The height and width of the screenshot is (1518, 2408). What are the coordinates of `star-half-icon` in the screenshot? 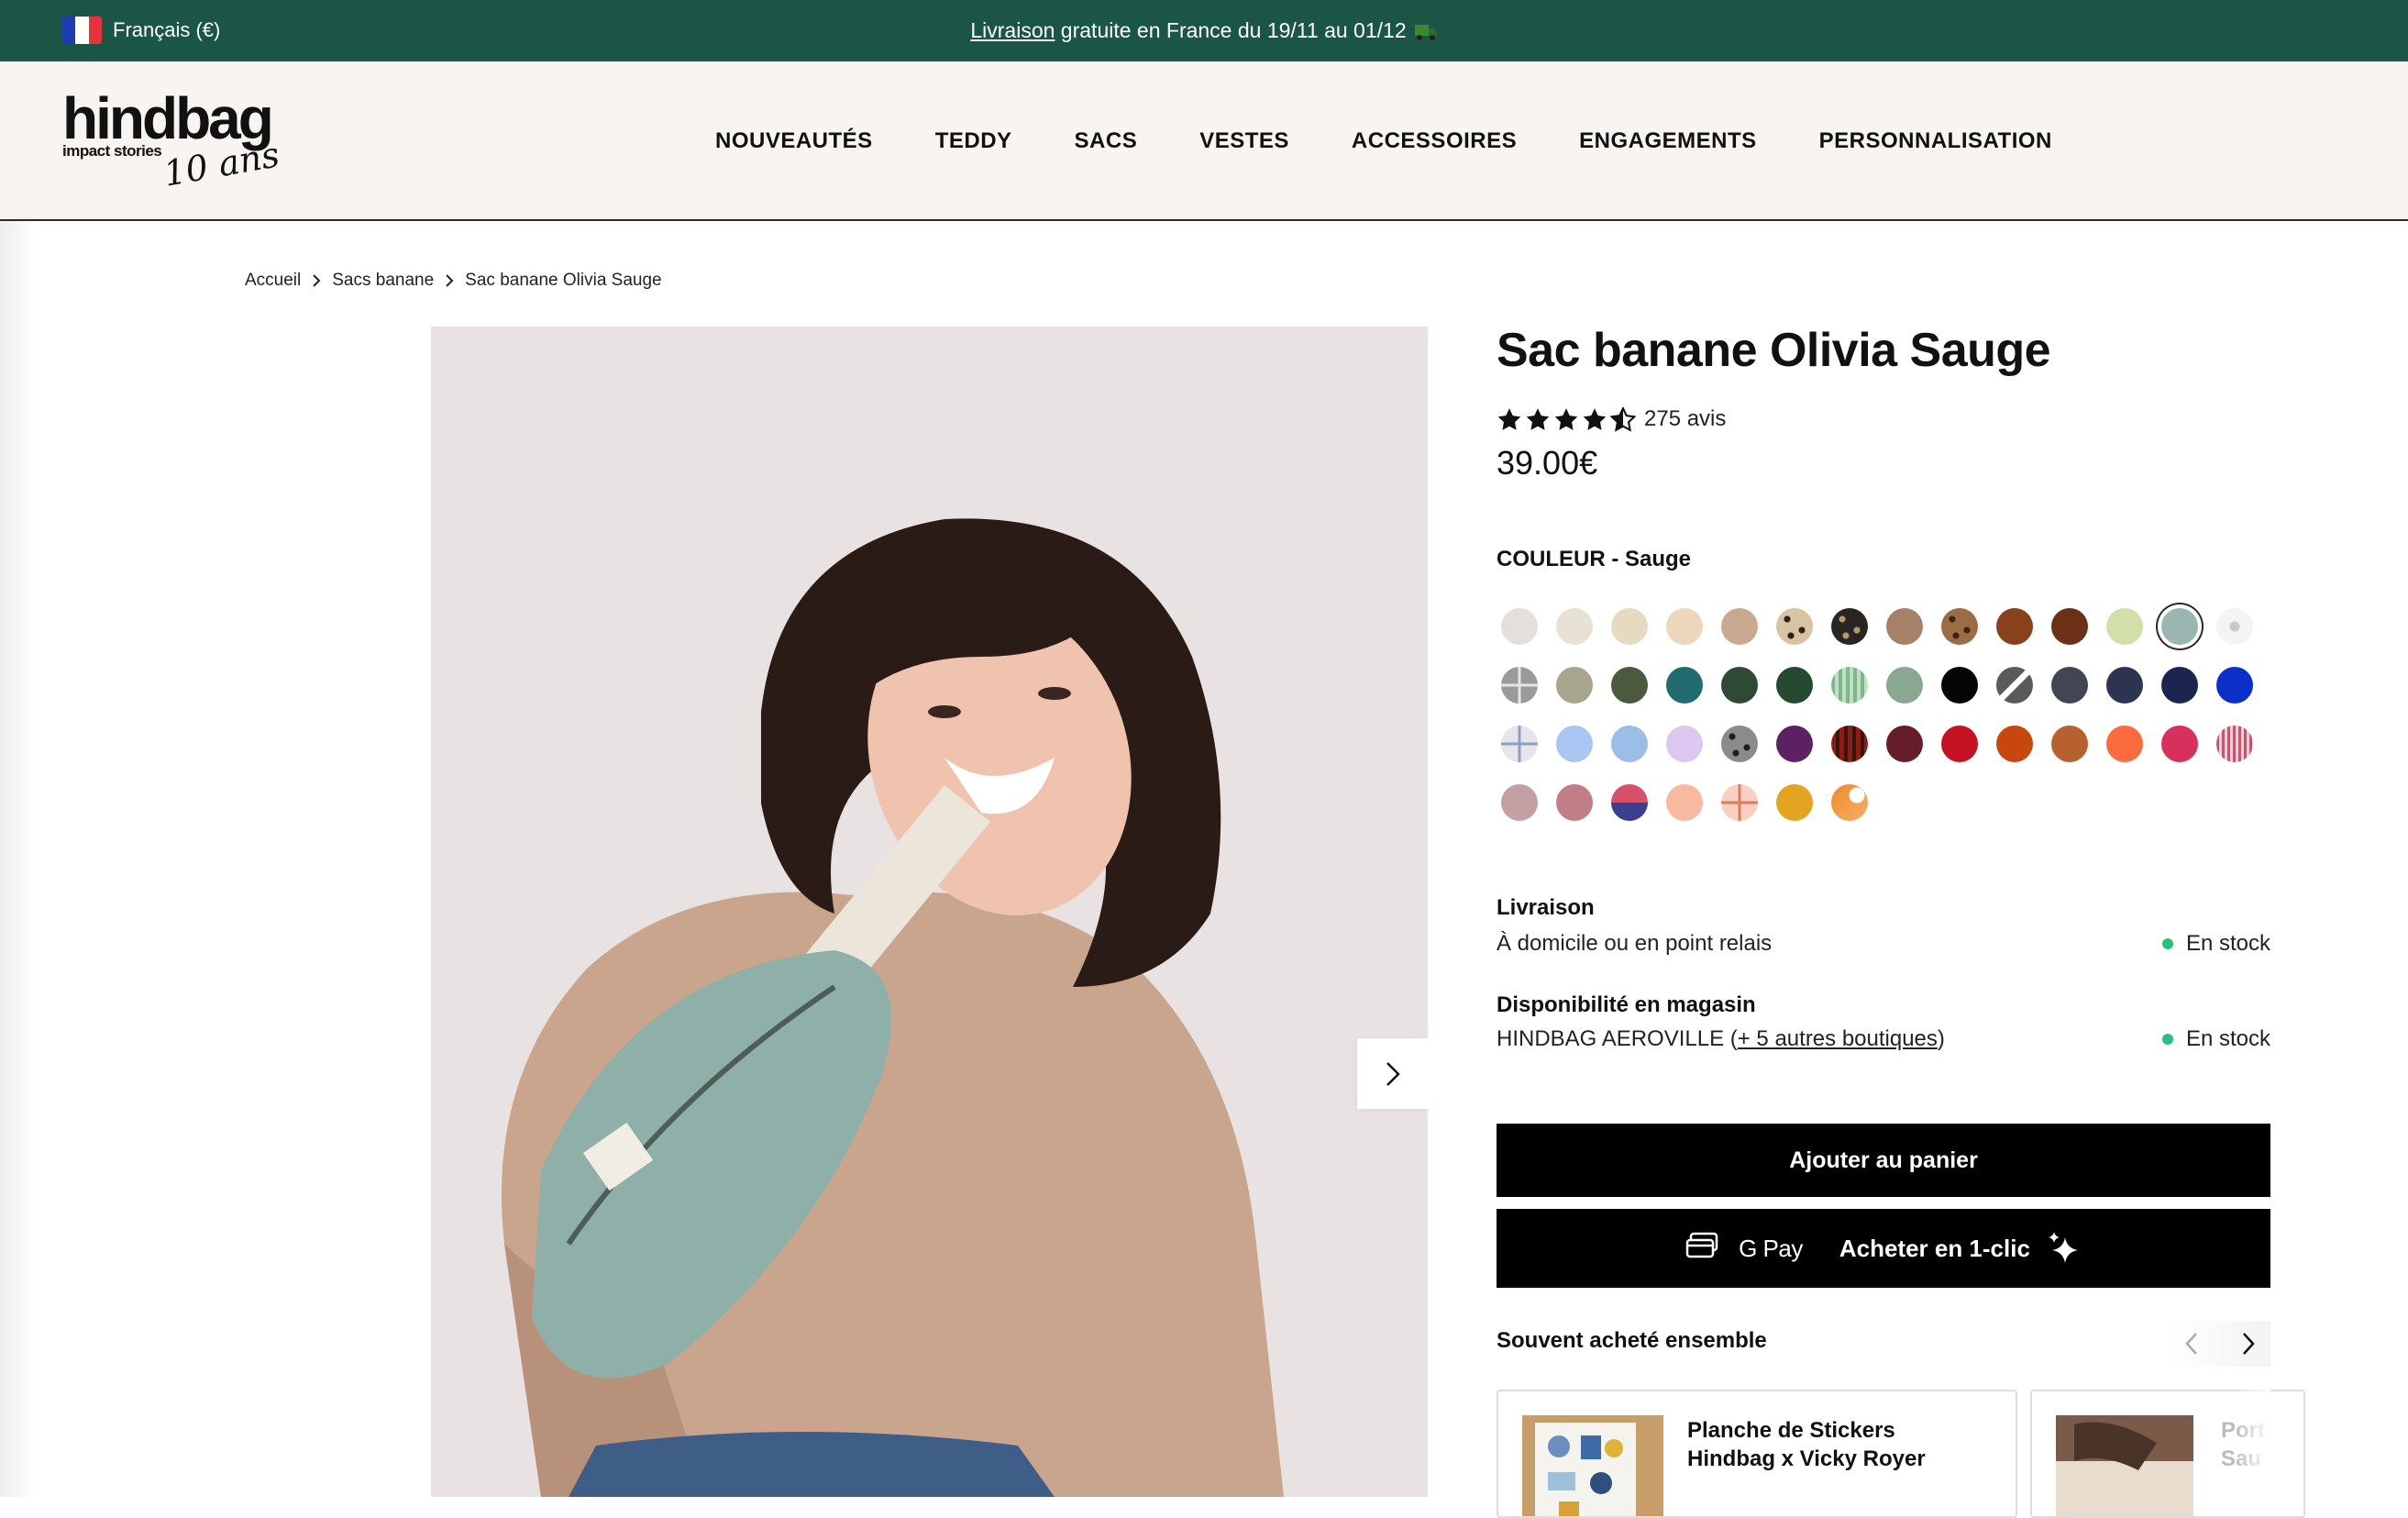 It's located at (1623, 419).